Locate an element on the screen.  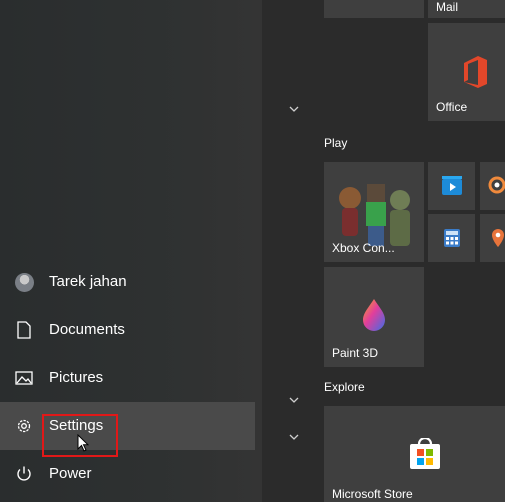
group-label-play: Play is located at coordinates (336, 143).